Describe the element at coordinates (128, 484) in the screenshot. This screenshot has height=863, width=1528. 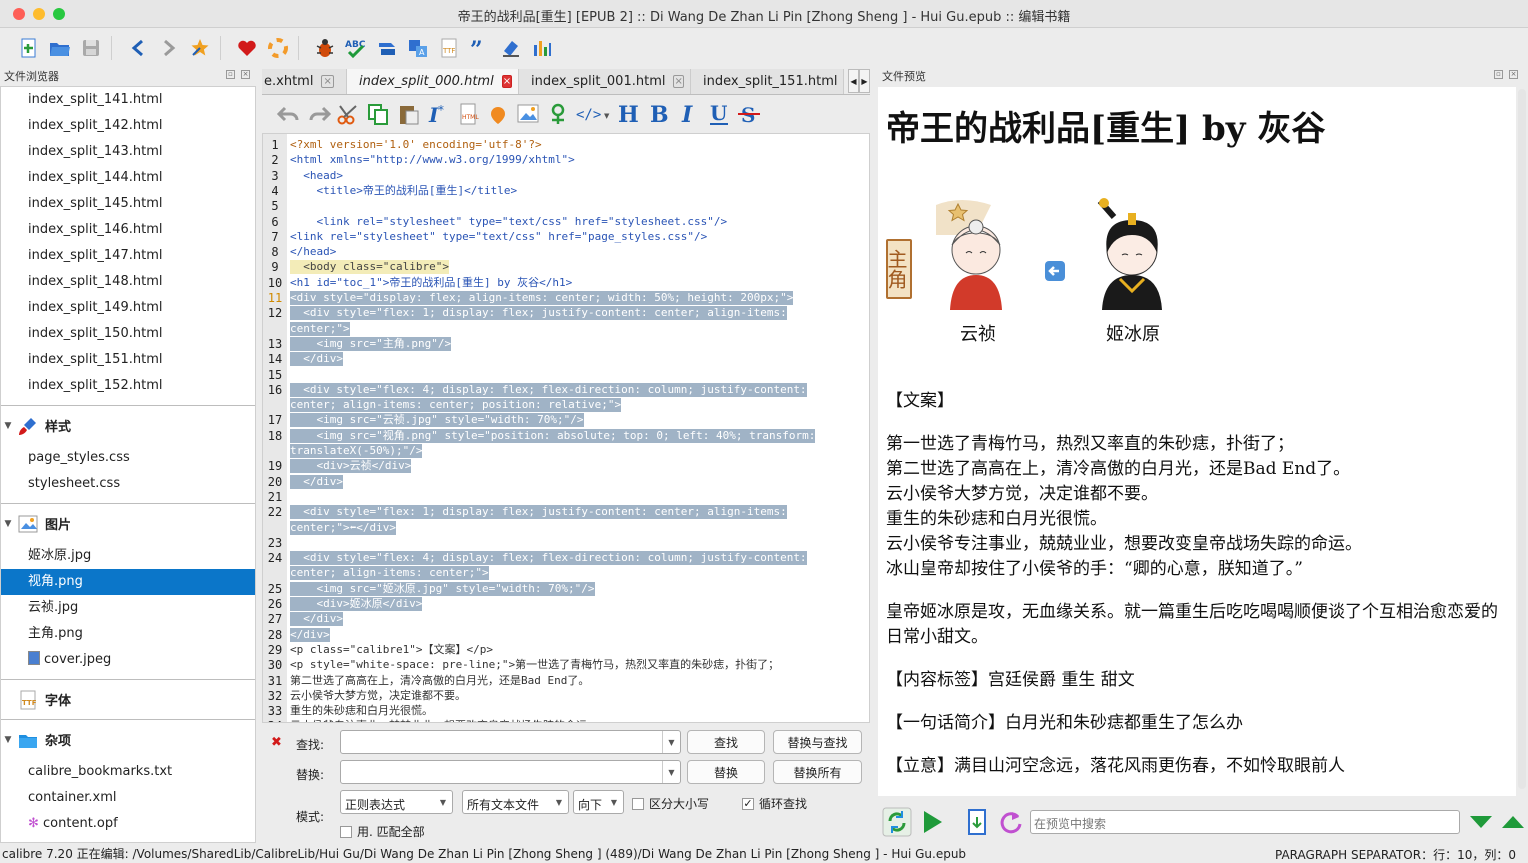
I see `file-item-css: stylesheet.css` at that location.